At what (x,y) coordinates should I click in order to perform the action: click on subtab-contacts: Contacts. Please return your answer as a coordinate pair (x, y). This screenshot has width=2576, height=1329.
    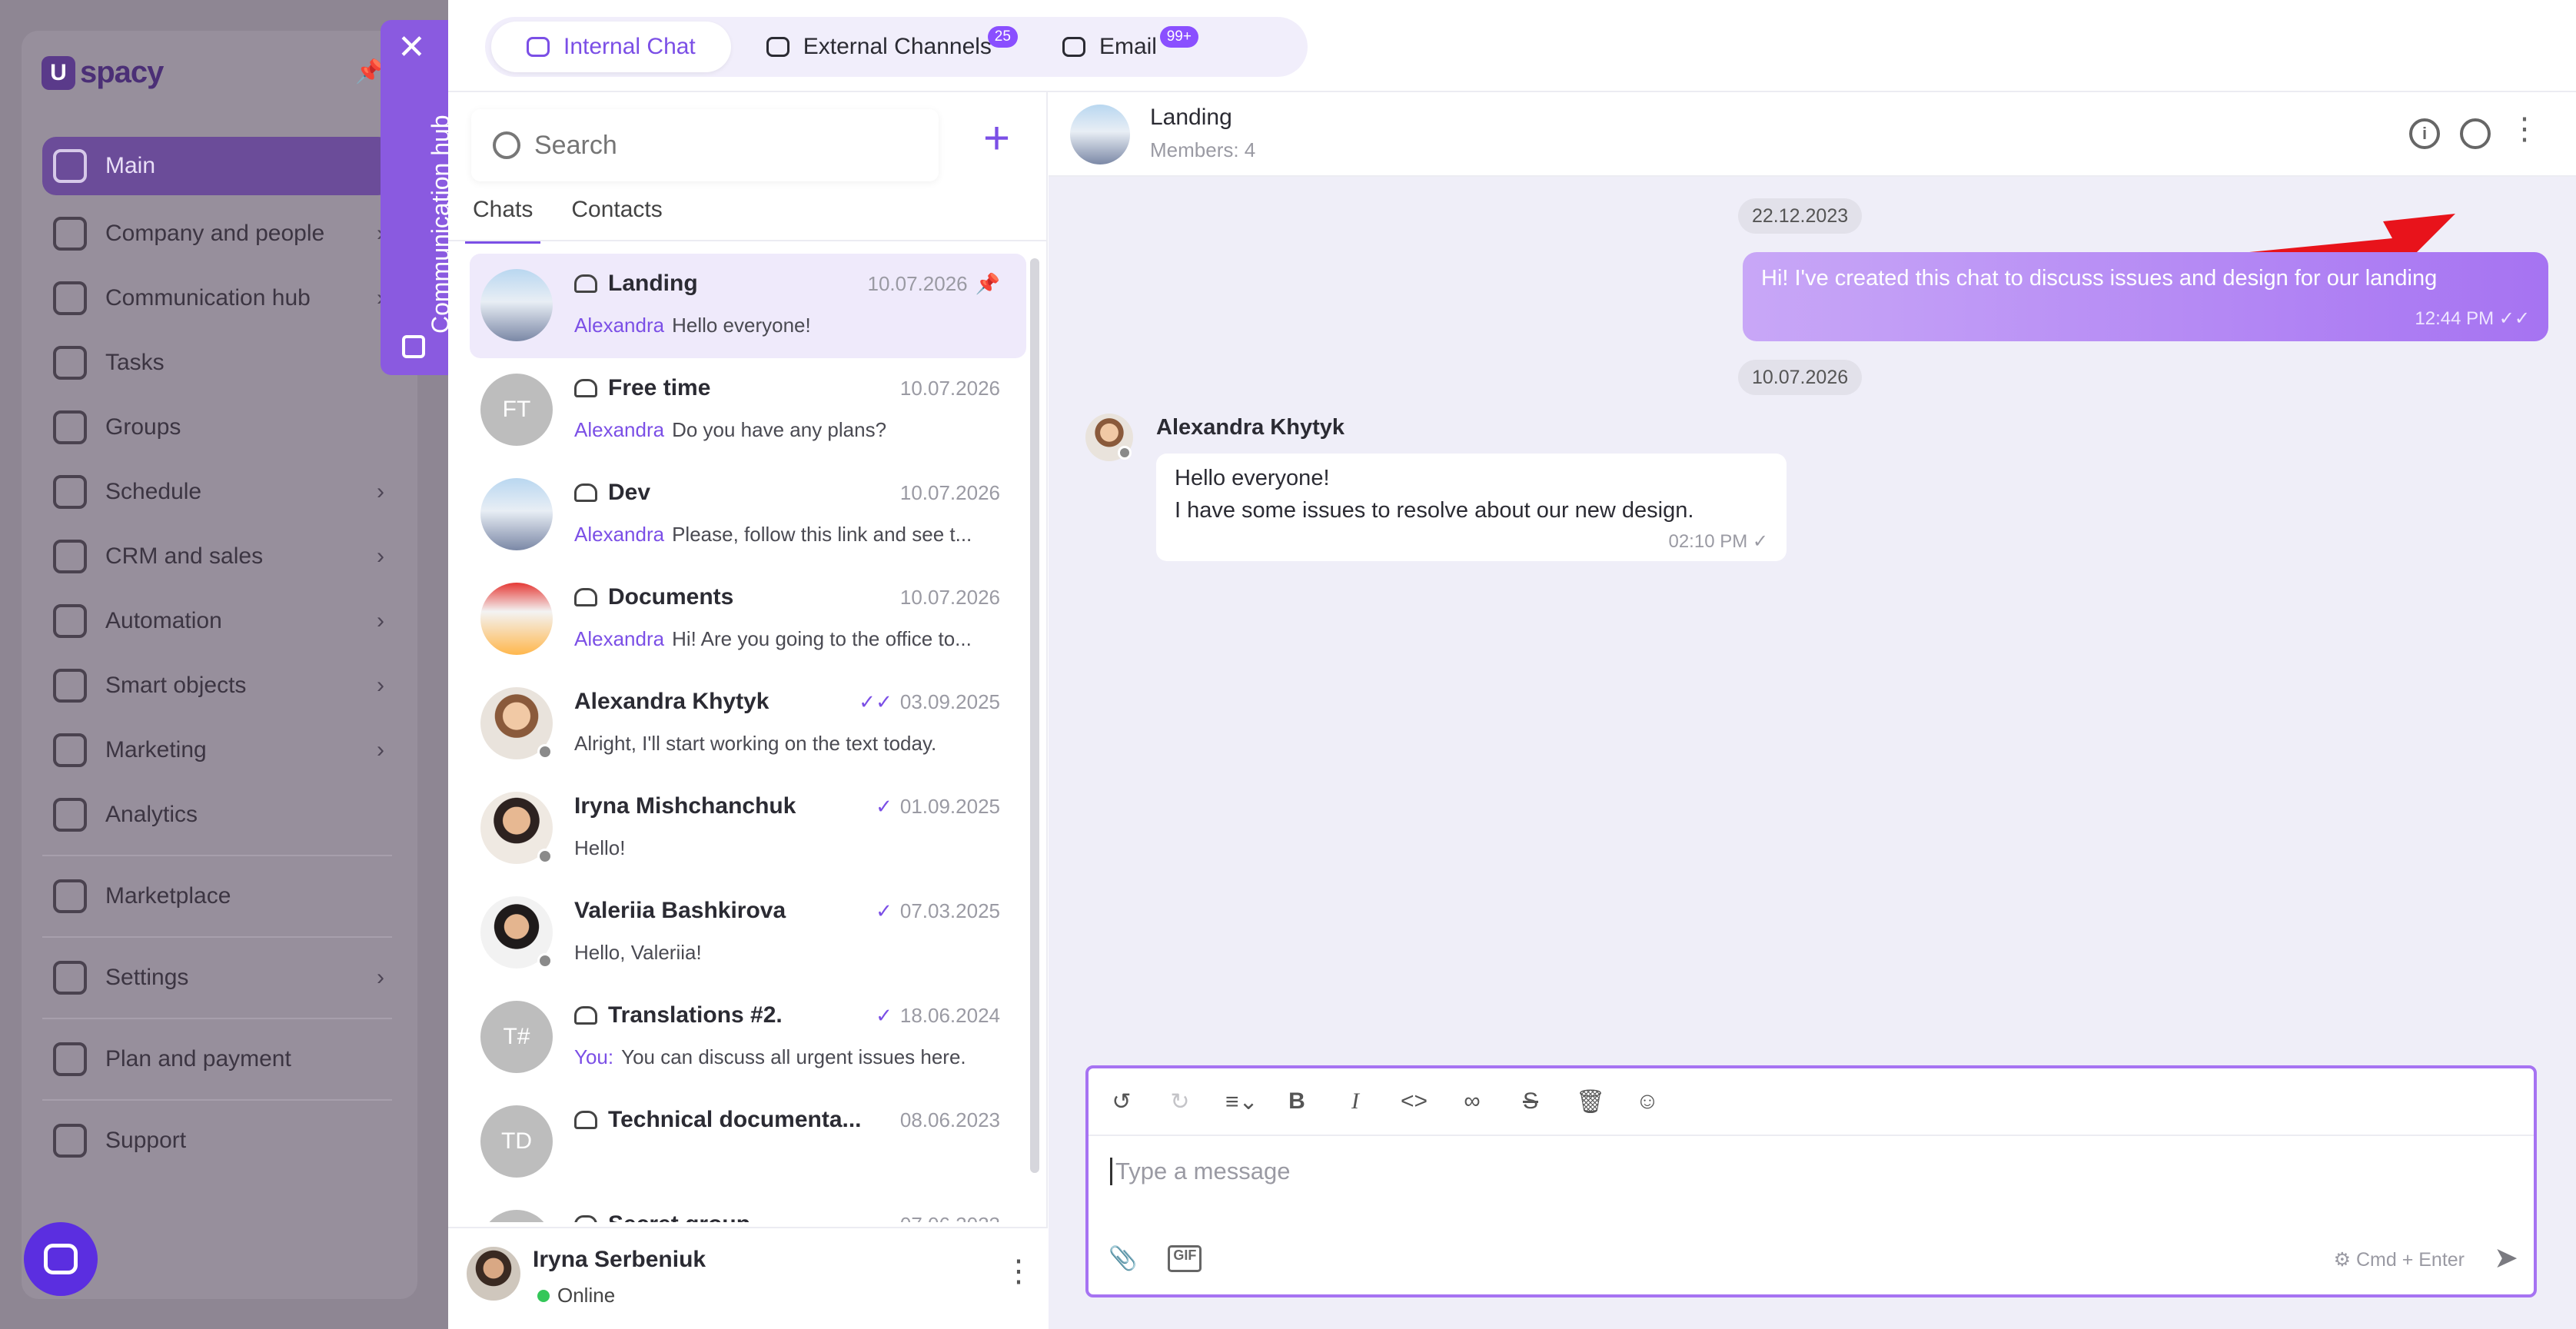
    Looking at the image, I should click on (616, 217).